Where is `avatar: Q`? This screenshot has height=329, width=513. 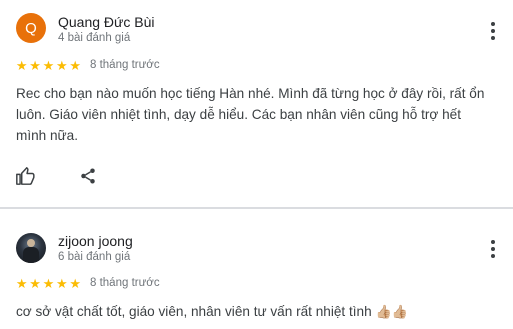
avatar: Q is located at coordinates (31, 28).